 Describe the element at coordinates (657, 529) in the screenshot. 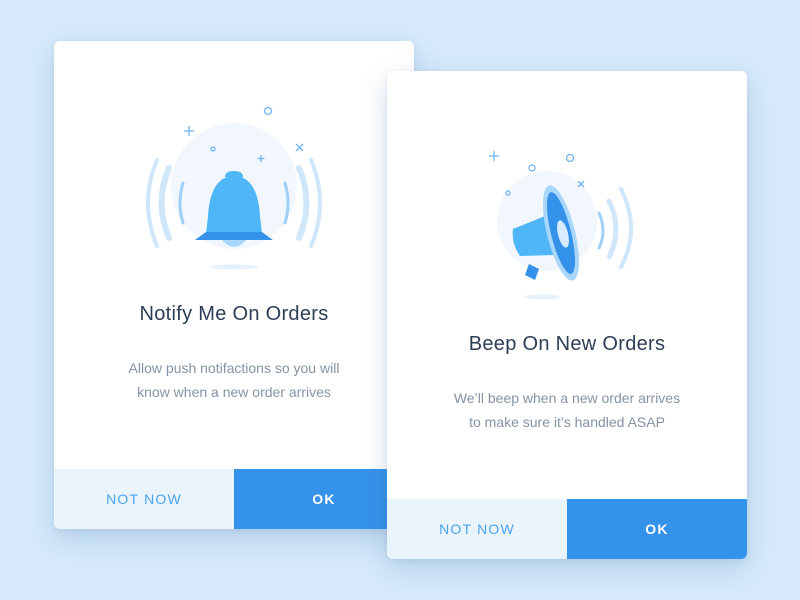

I see `ok-button: OK` at that location.